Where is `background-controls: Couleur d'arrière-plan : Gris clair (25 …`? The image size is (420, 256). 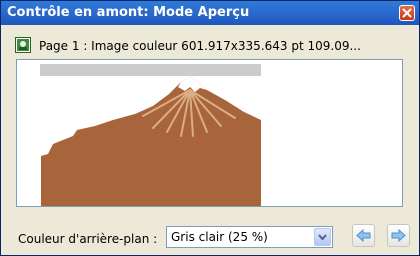 background-controls: Couleur d'arrière-plan : Gris clair (25 … is located at coordinates (210, 234).